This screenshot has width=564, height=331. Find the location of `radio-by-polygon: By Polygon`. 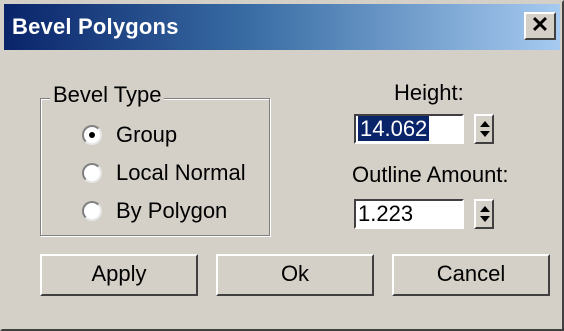

radio-by-polygon: By Polygon is located at coordinates (154, 211).